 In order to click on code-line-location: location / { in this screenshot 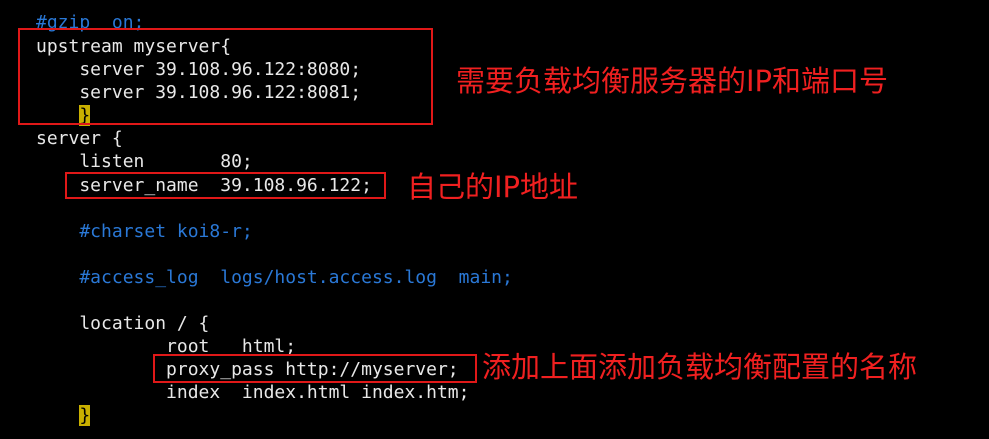, I will do `click(123, 323)`.